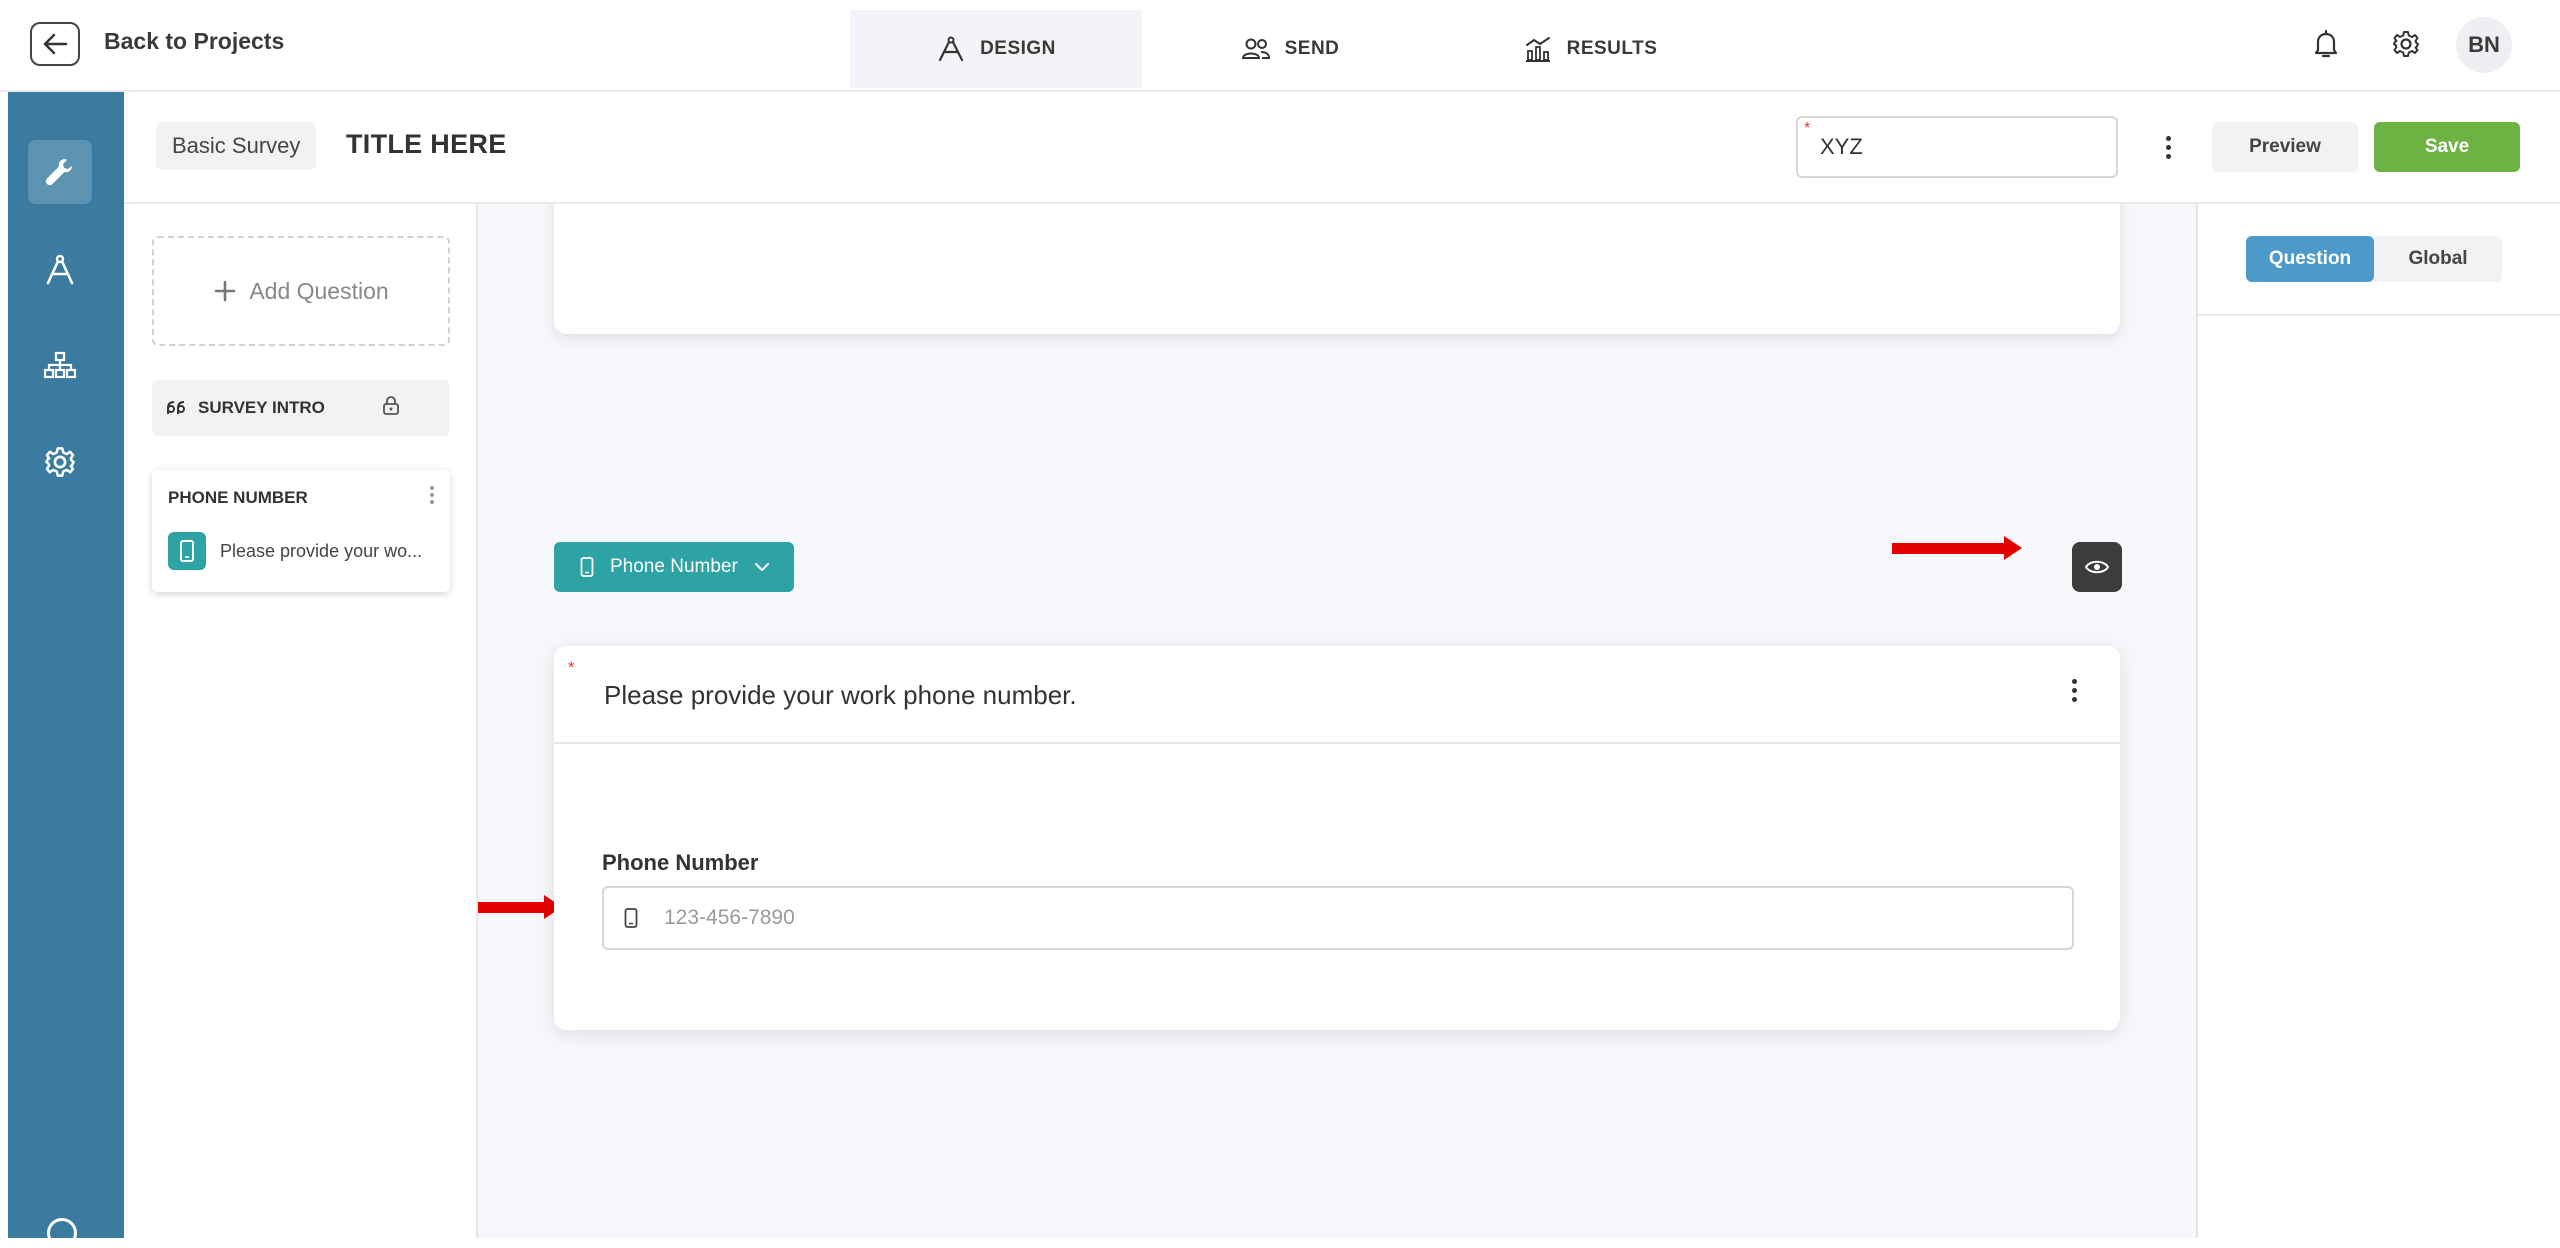  Describe the element at coordinates (1338, 918) in the screenshot. I see `phone-number-input: 123-456-7890` at that location.